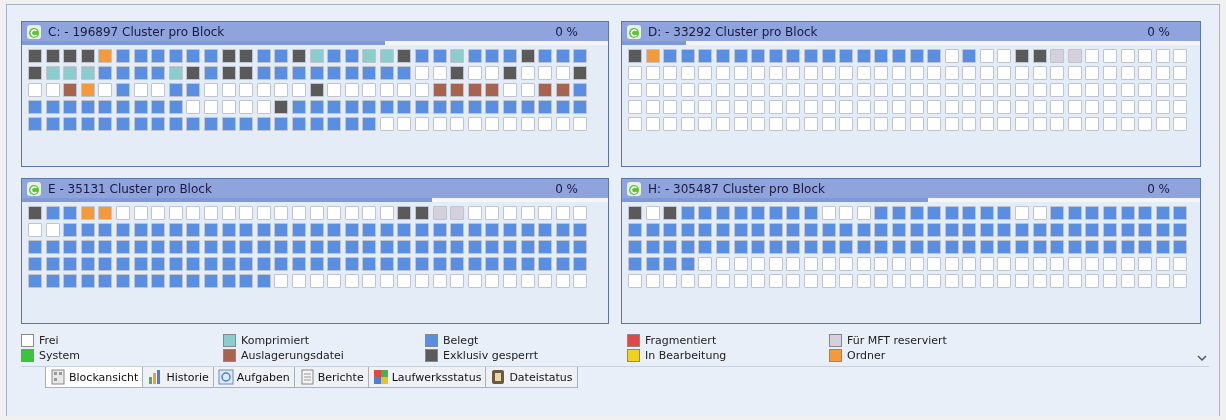  Describe the element at coordinates (178, 377) in the screenshot. I see `tab: Historie` at that location.